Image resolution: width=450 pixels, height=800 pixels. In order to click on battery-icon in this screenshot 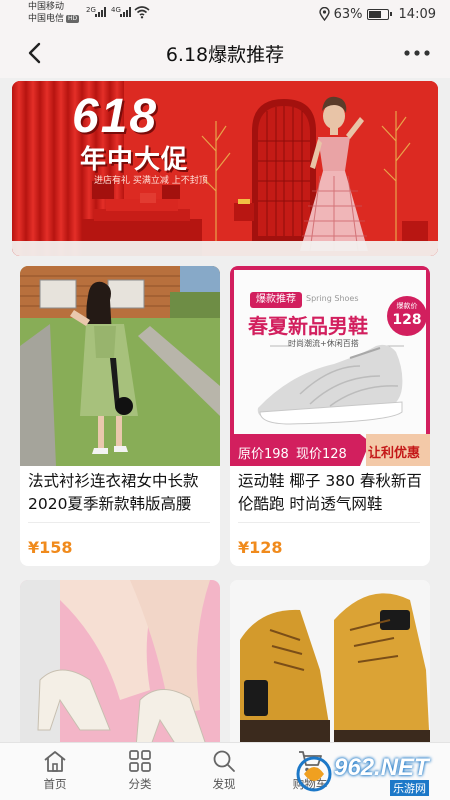, I will do `click(379, 14)`.